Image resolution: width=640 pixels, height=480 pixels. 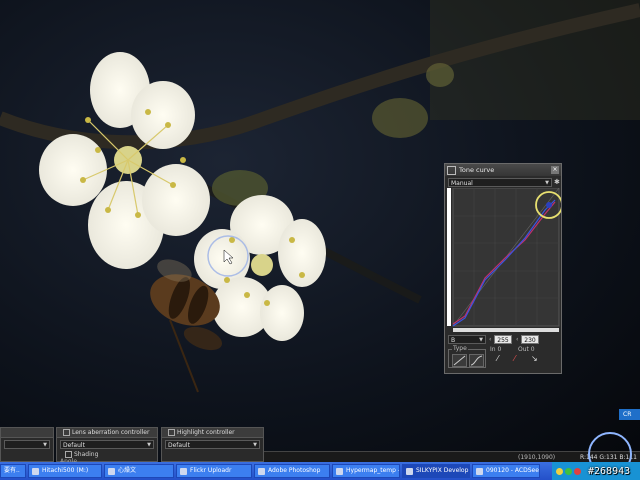 I want to click on spline-curve-button, so click(x=476, y=360).